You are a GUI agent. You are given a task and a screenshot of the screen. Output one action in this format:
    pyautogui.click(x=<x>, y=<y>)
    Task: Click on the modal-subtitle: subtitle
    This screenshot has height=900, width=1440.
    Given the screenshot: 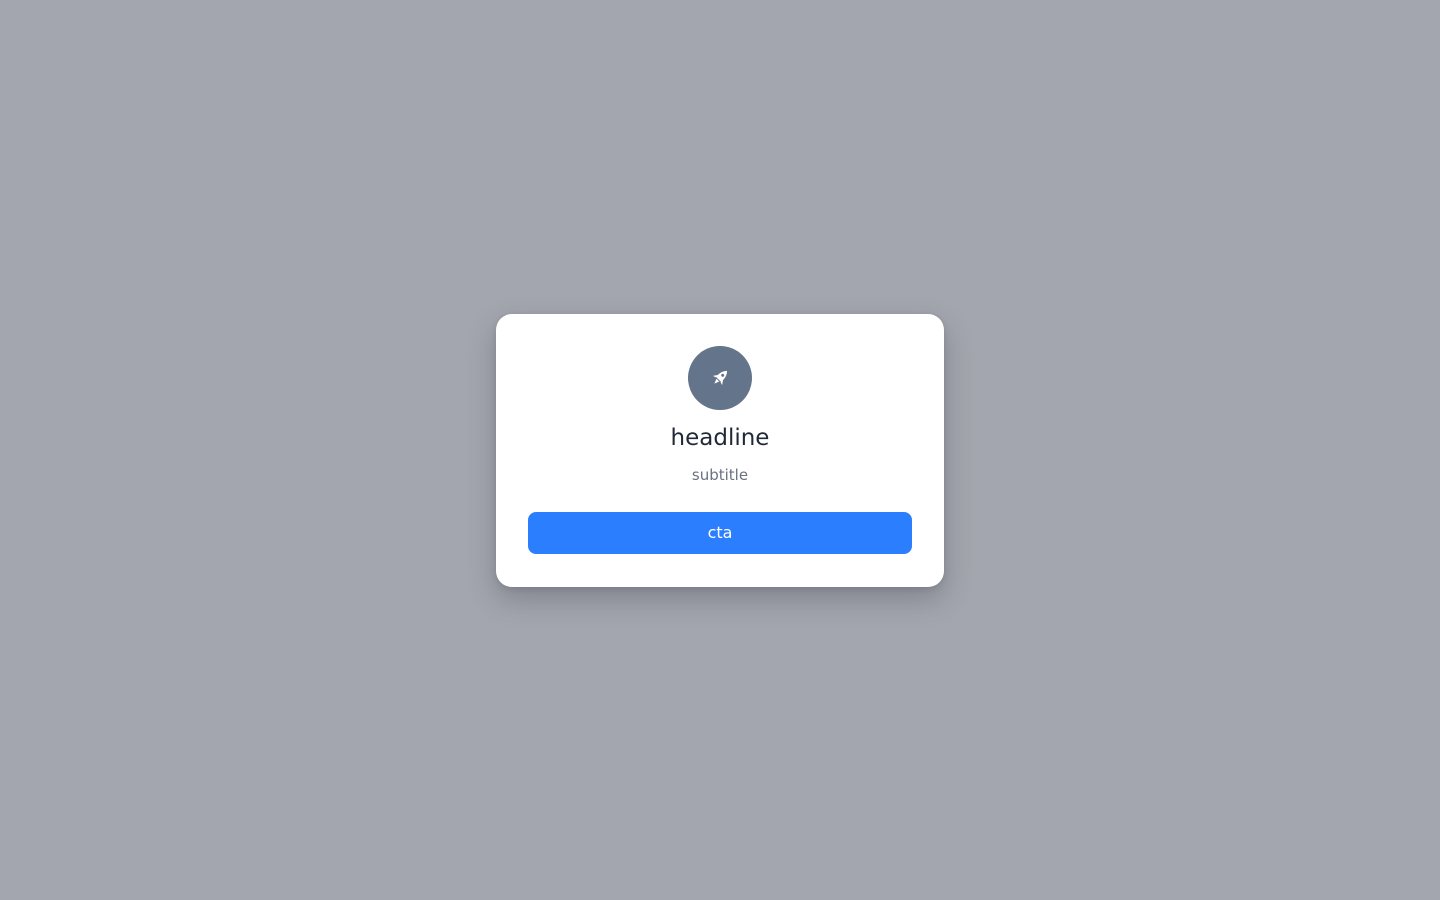 What is the action you would take?
    pyautogui.click(x=720, y=475)
    